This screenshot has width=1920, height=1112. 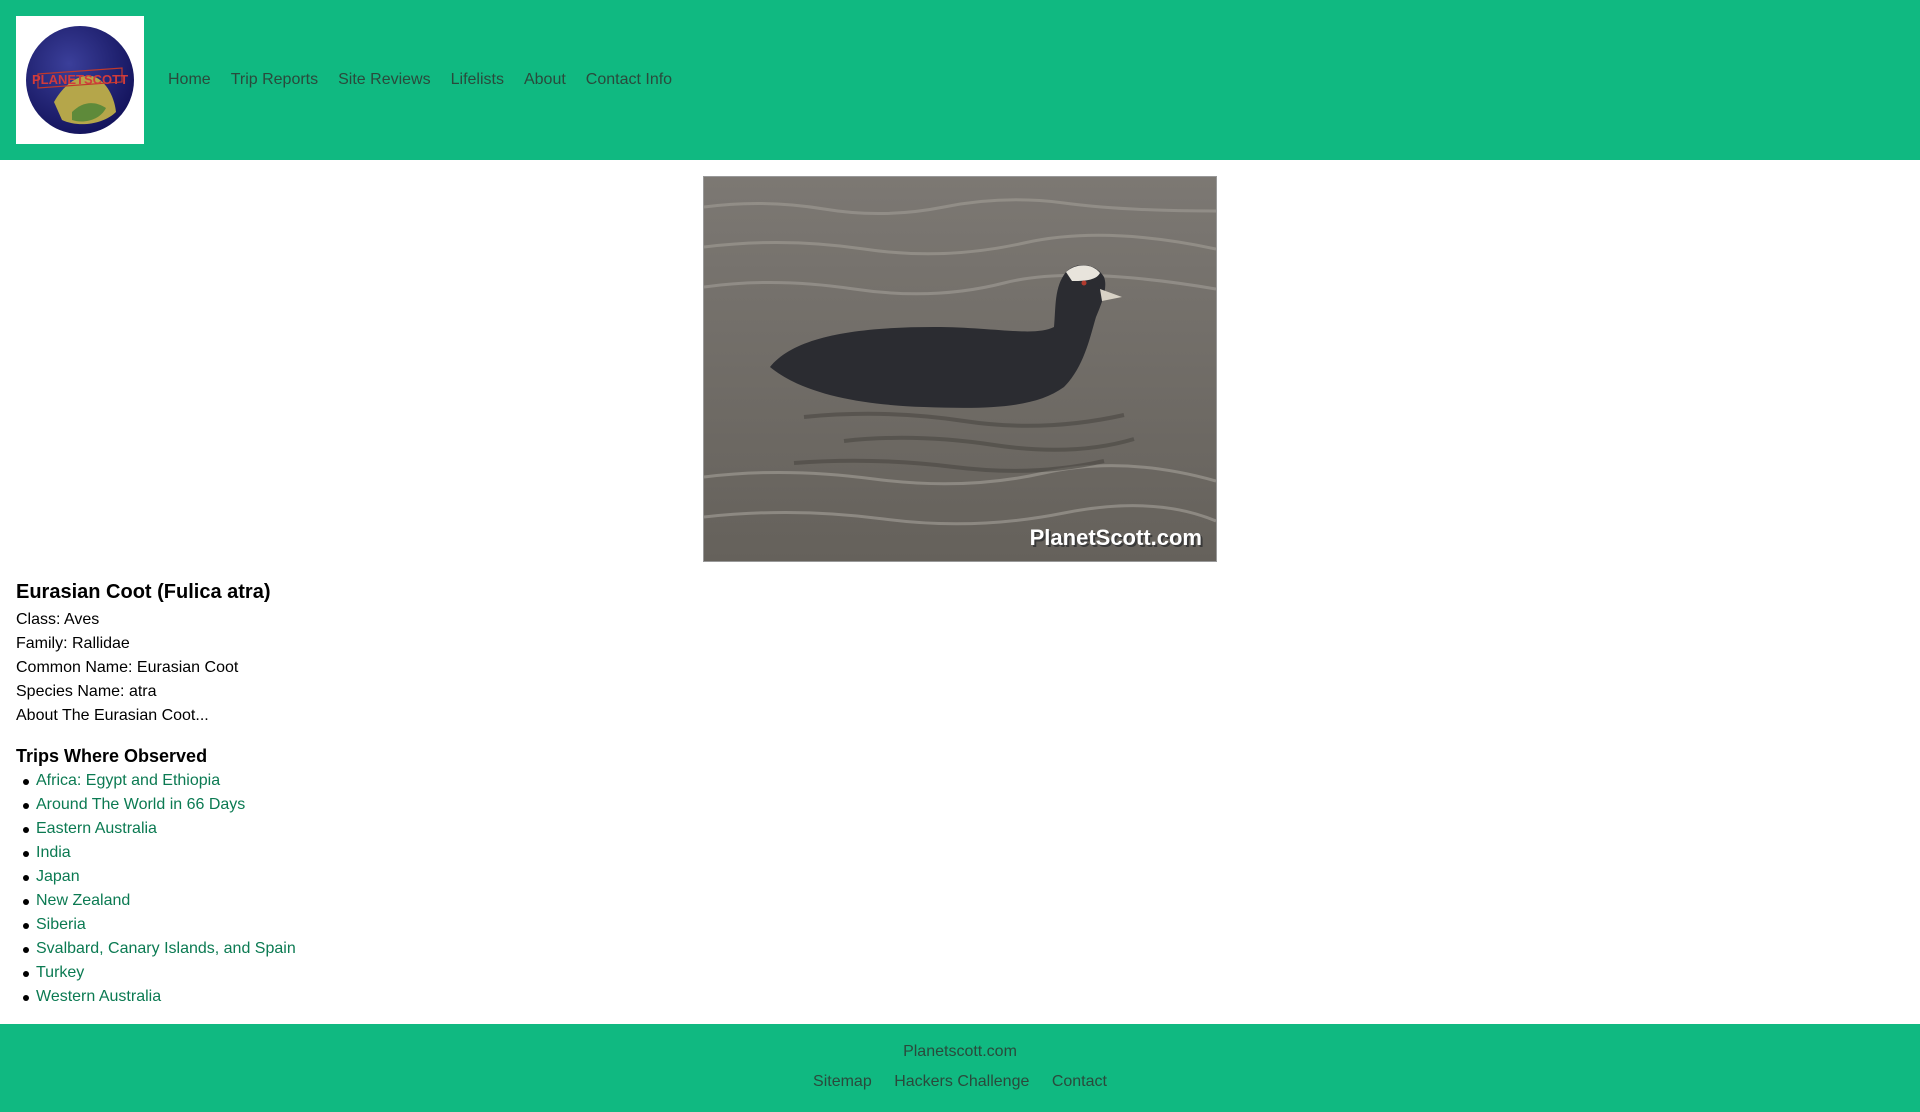 What do you see at coordinates (960, 829) in the screenshot?
I see `list-item: Eastern Australia` at bounding box center [960, 829].